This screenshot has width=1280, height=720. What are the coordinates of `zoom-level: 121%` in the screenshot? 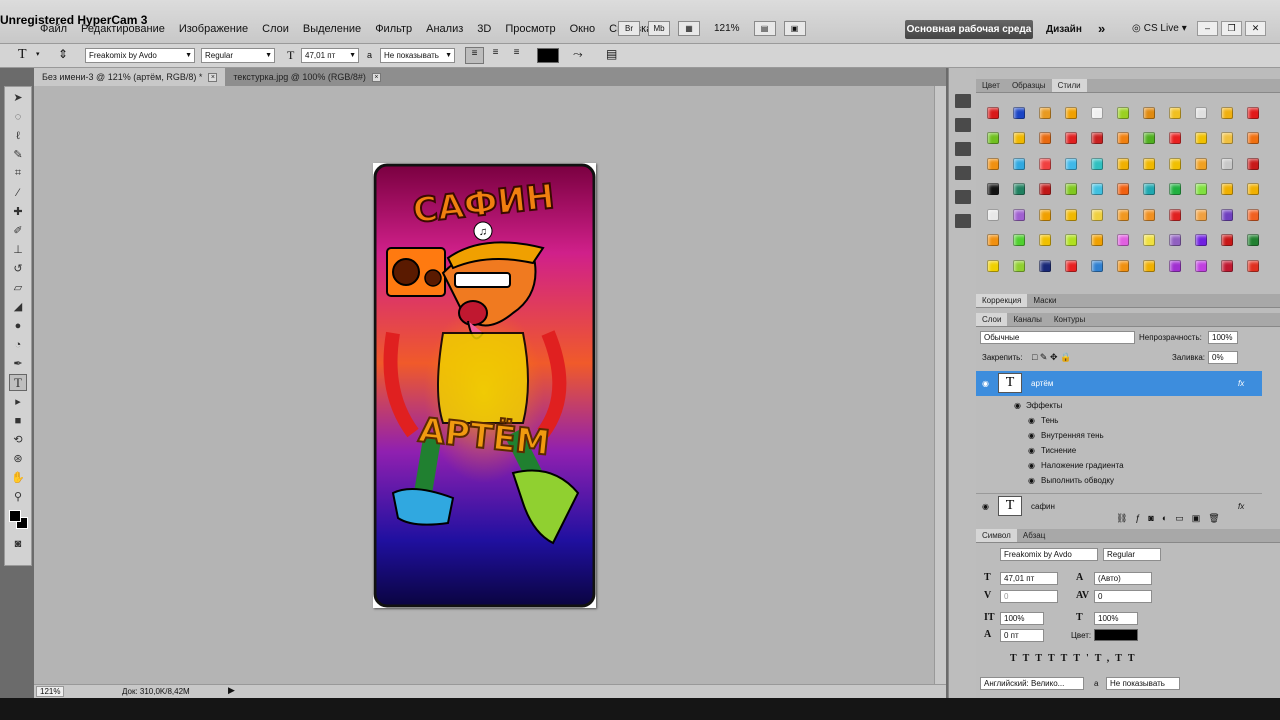 It's located at (727, 28).